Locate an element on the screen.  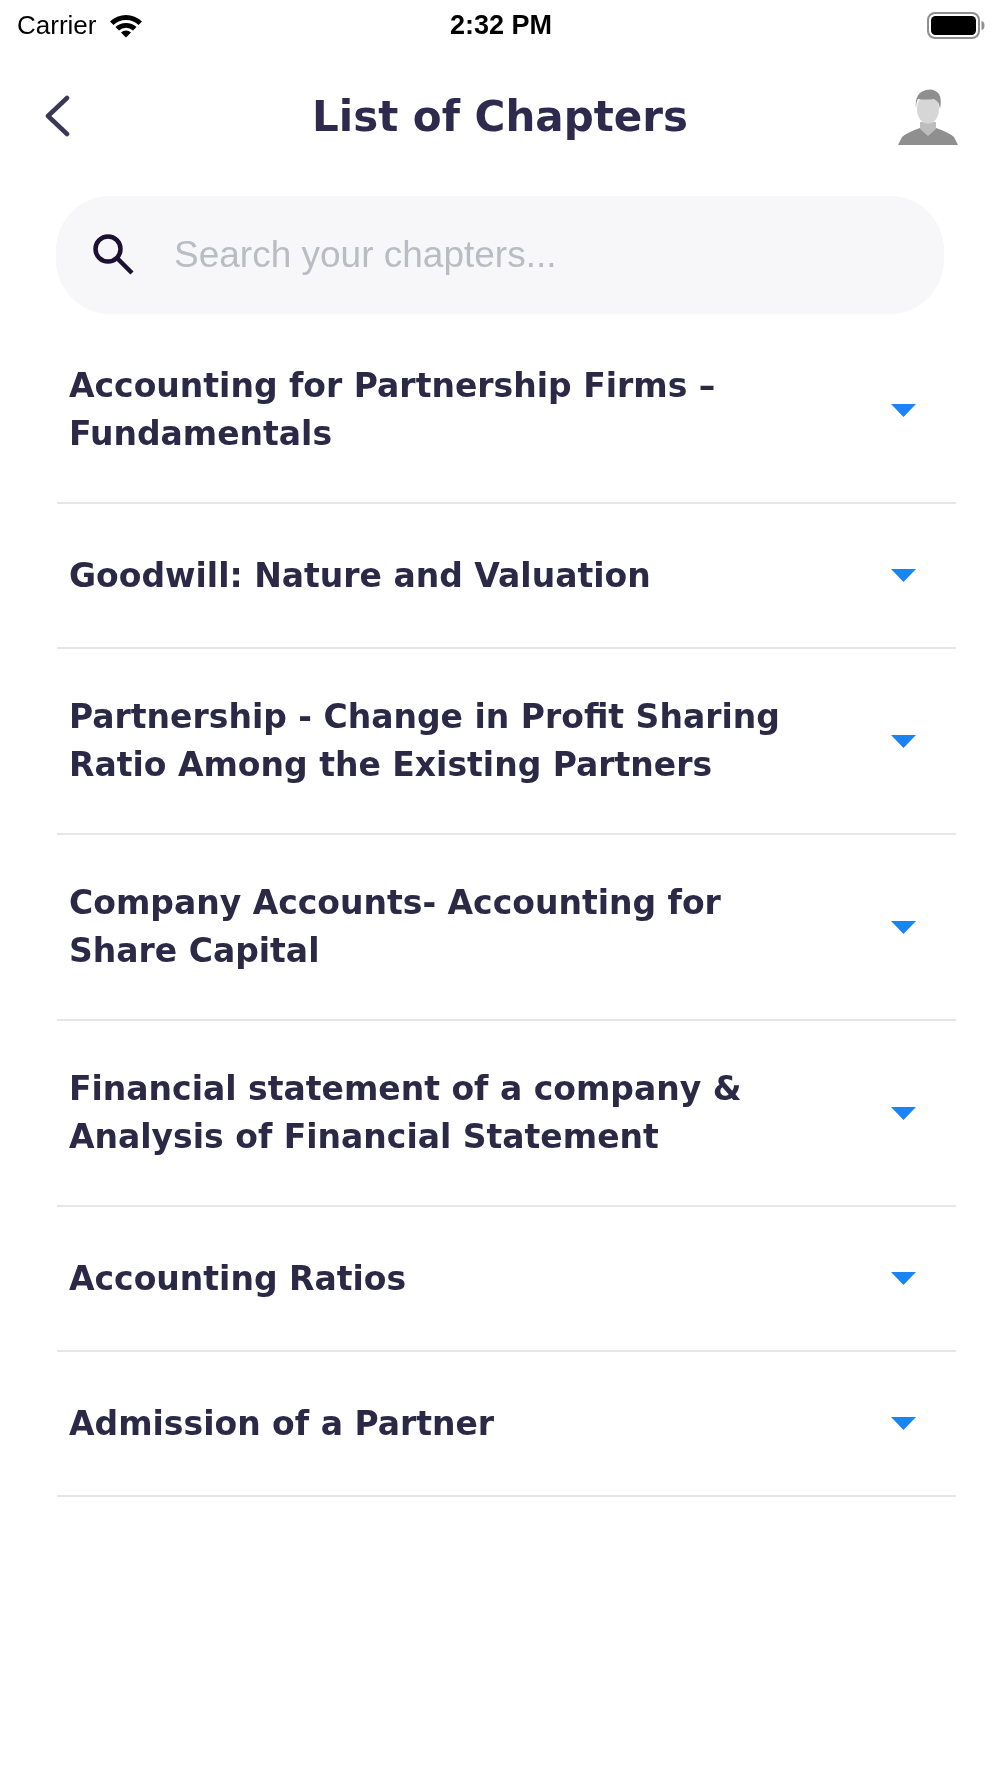
carrier-label: Carrier is located at coordinates (57, 25).